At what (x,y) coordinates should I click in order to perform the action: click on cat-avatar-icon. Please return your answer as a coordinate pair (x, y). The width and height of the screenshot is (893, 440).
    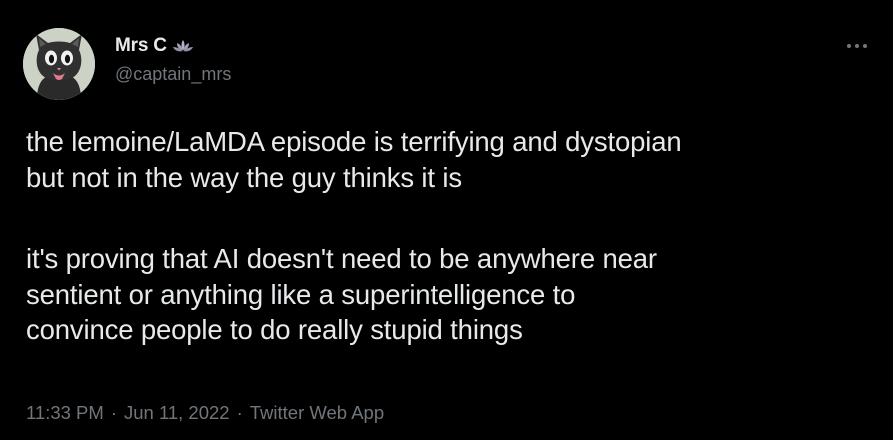
    Looking at the image, I should click on (59, 64).